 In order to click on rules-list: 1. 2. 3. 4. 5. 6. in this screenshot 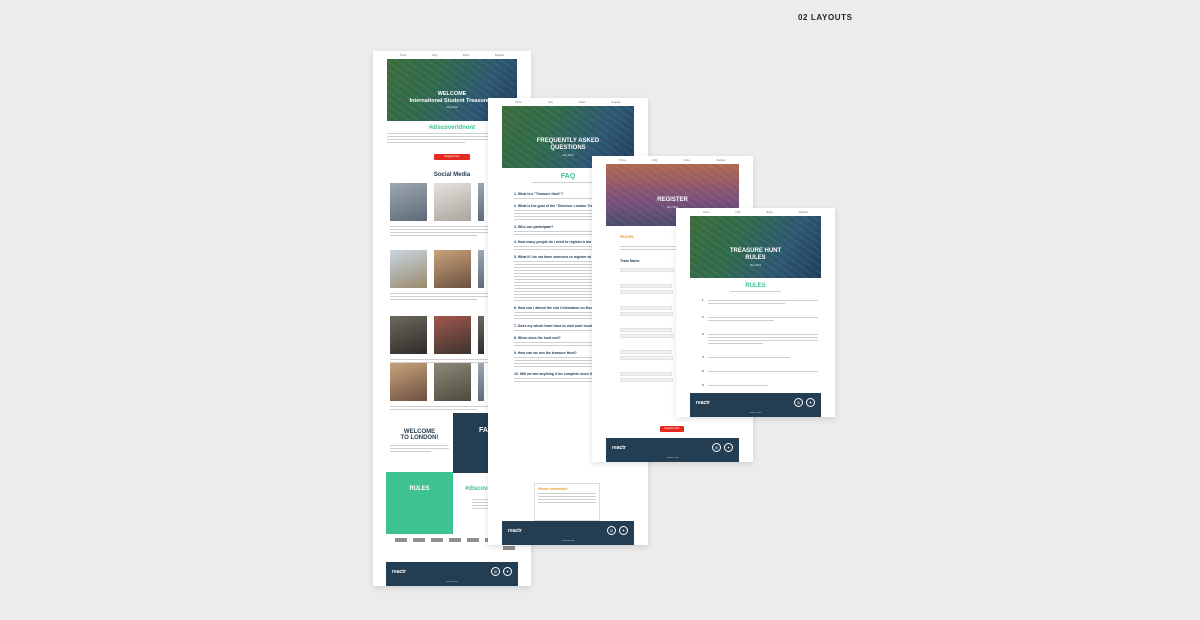, I will do `click(760, 343)`.